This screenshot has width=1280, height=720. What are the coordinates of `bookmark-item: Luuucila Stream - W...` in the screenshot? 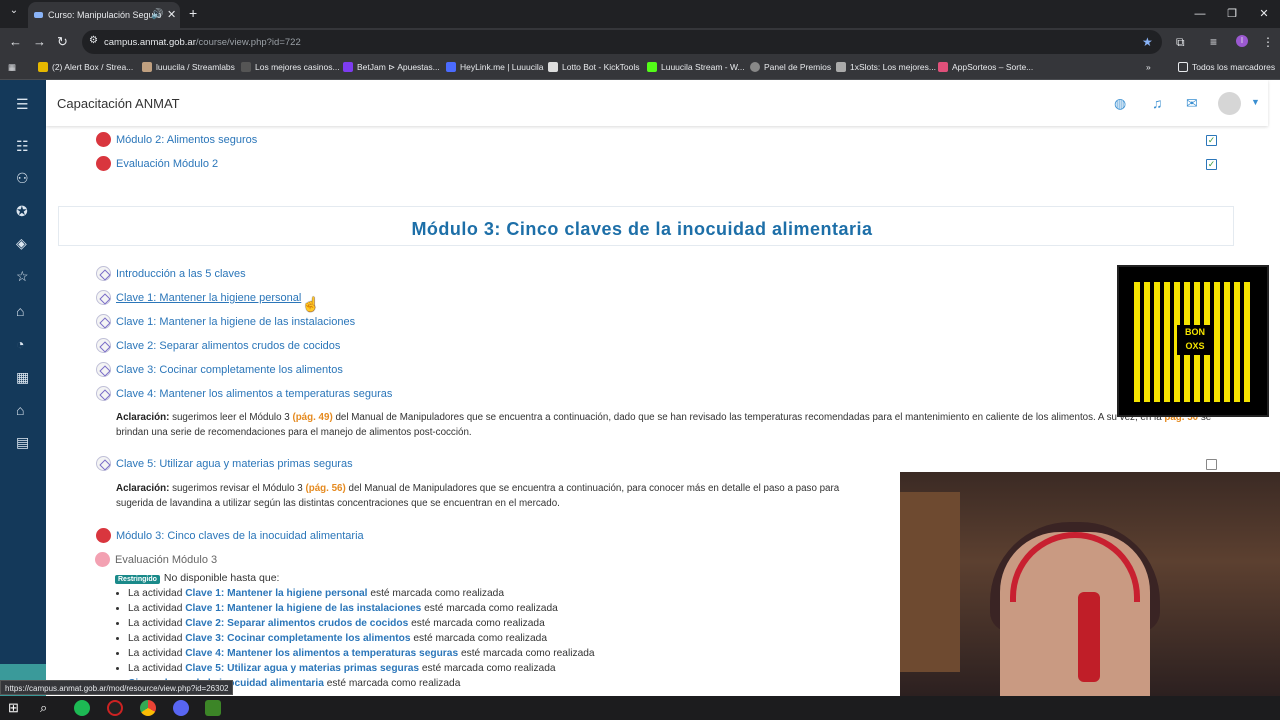 It's located at (696, 67).